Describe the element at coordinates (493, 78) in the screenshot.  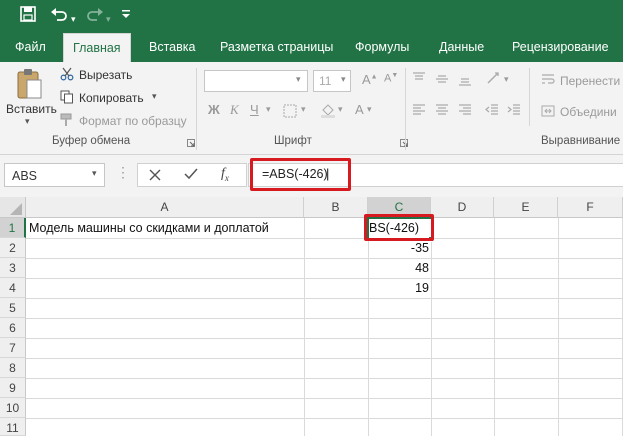
I see `orientation-icon` at that location.